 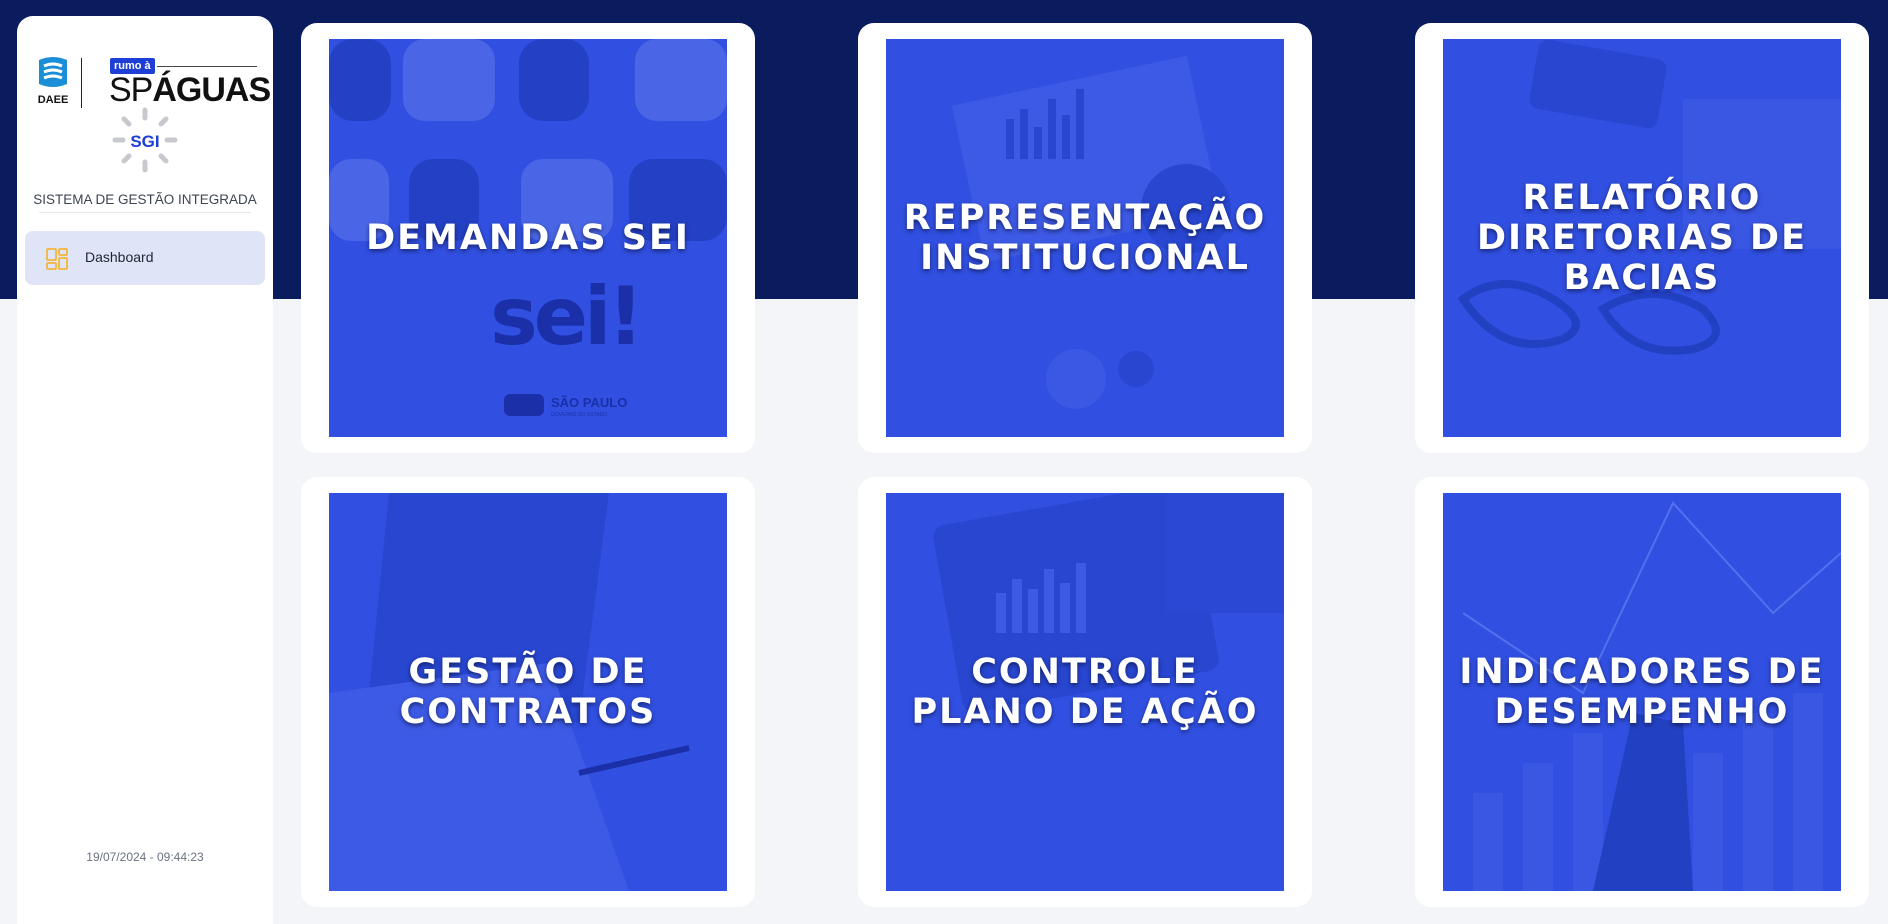 I want to click on card-indicadores-de-desempenho: INDICADORES DE DESEMPENHO, so click(x=1642, y=692).